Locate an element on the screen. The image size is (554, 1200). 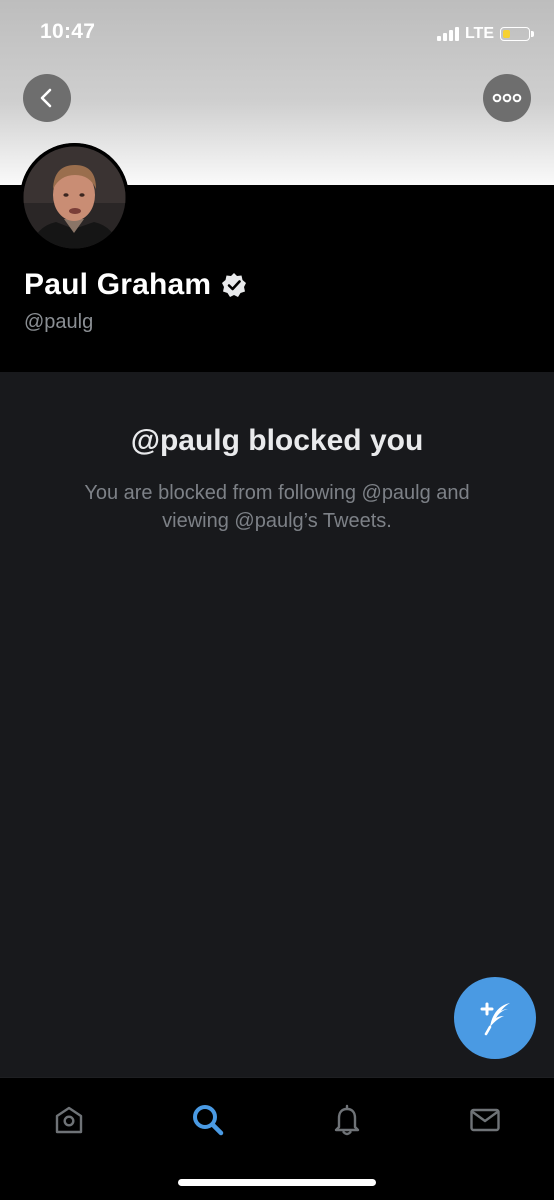
profile-name-row: Paul Graham is located at coordinates (135, 285).